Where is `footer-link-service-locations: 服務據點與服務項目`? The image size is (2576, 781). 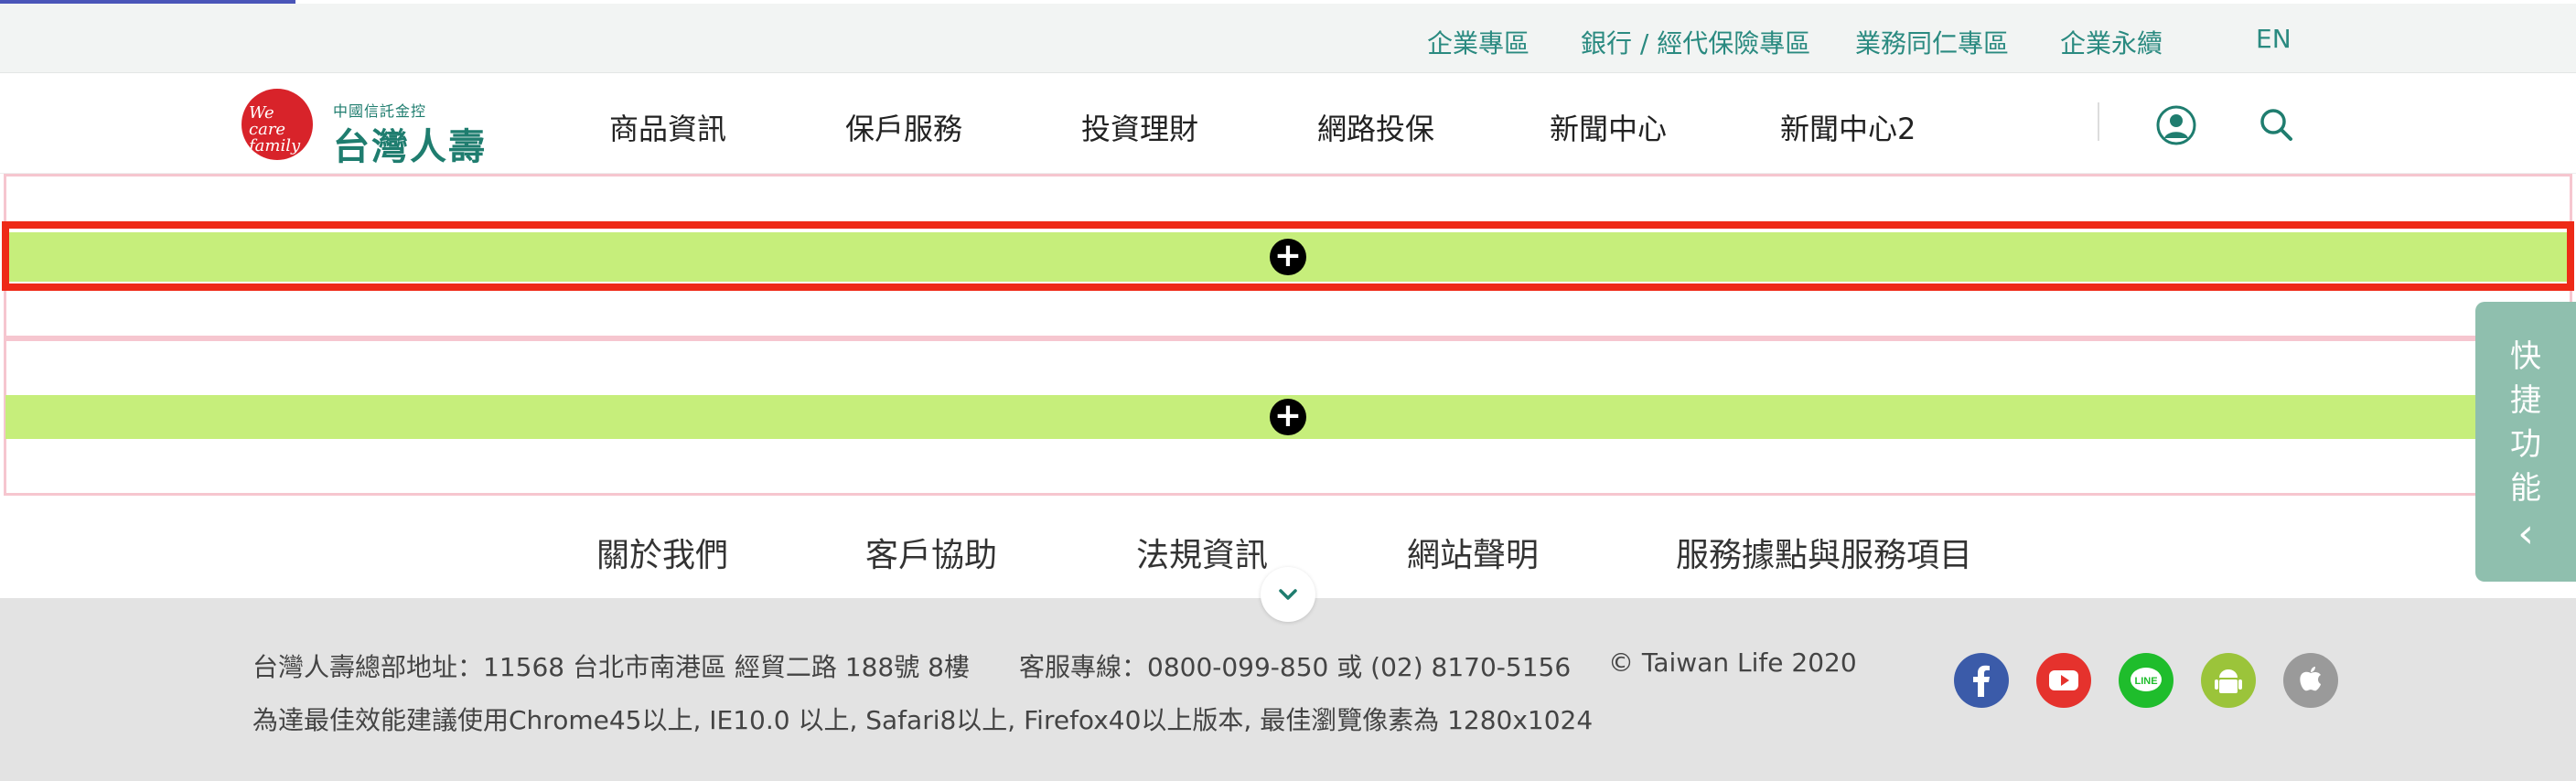 footer-link-service-locations: 服務據點與服務項目 is located at coordinates (1824, 552).